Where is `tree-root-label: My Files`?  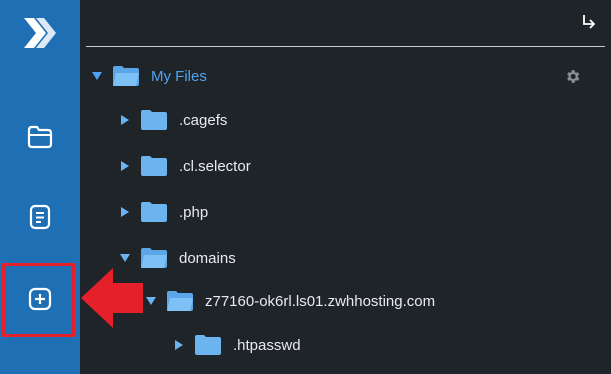
tree-root-label: My Files is located at coordinates (179, 76).